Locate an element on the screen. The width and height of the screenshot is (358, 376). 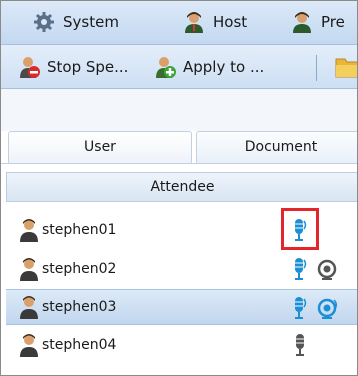
menu-host: Host is located at coordinates (215, 22).